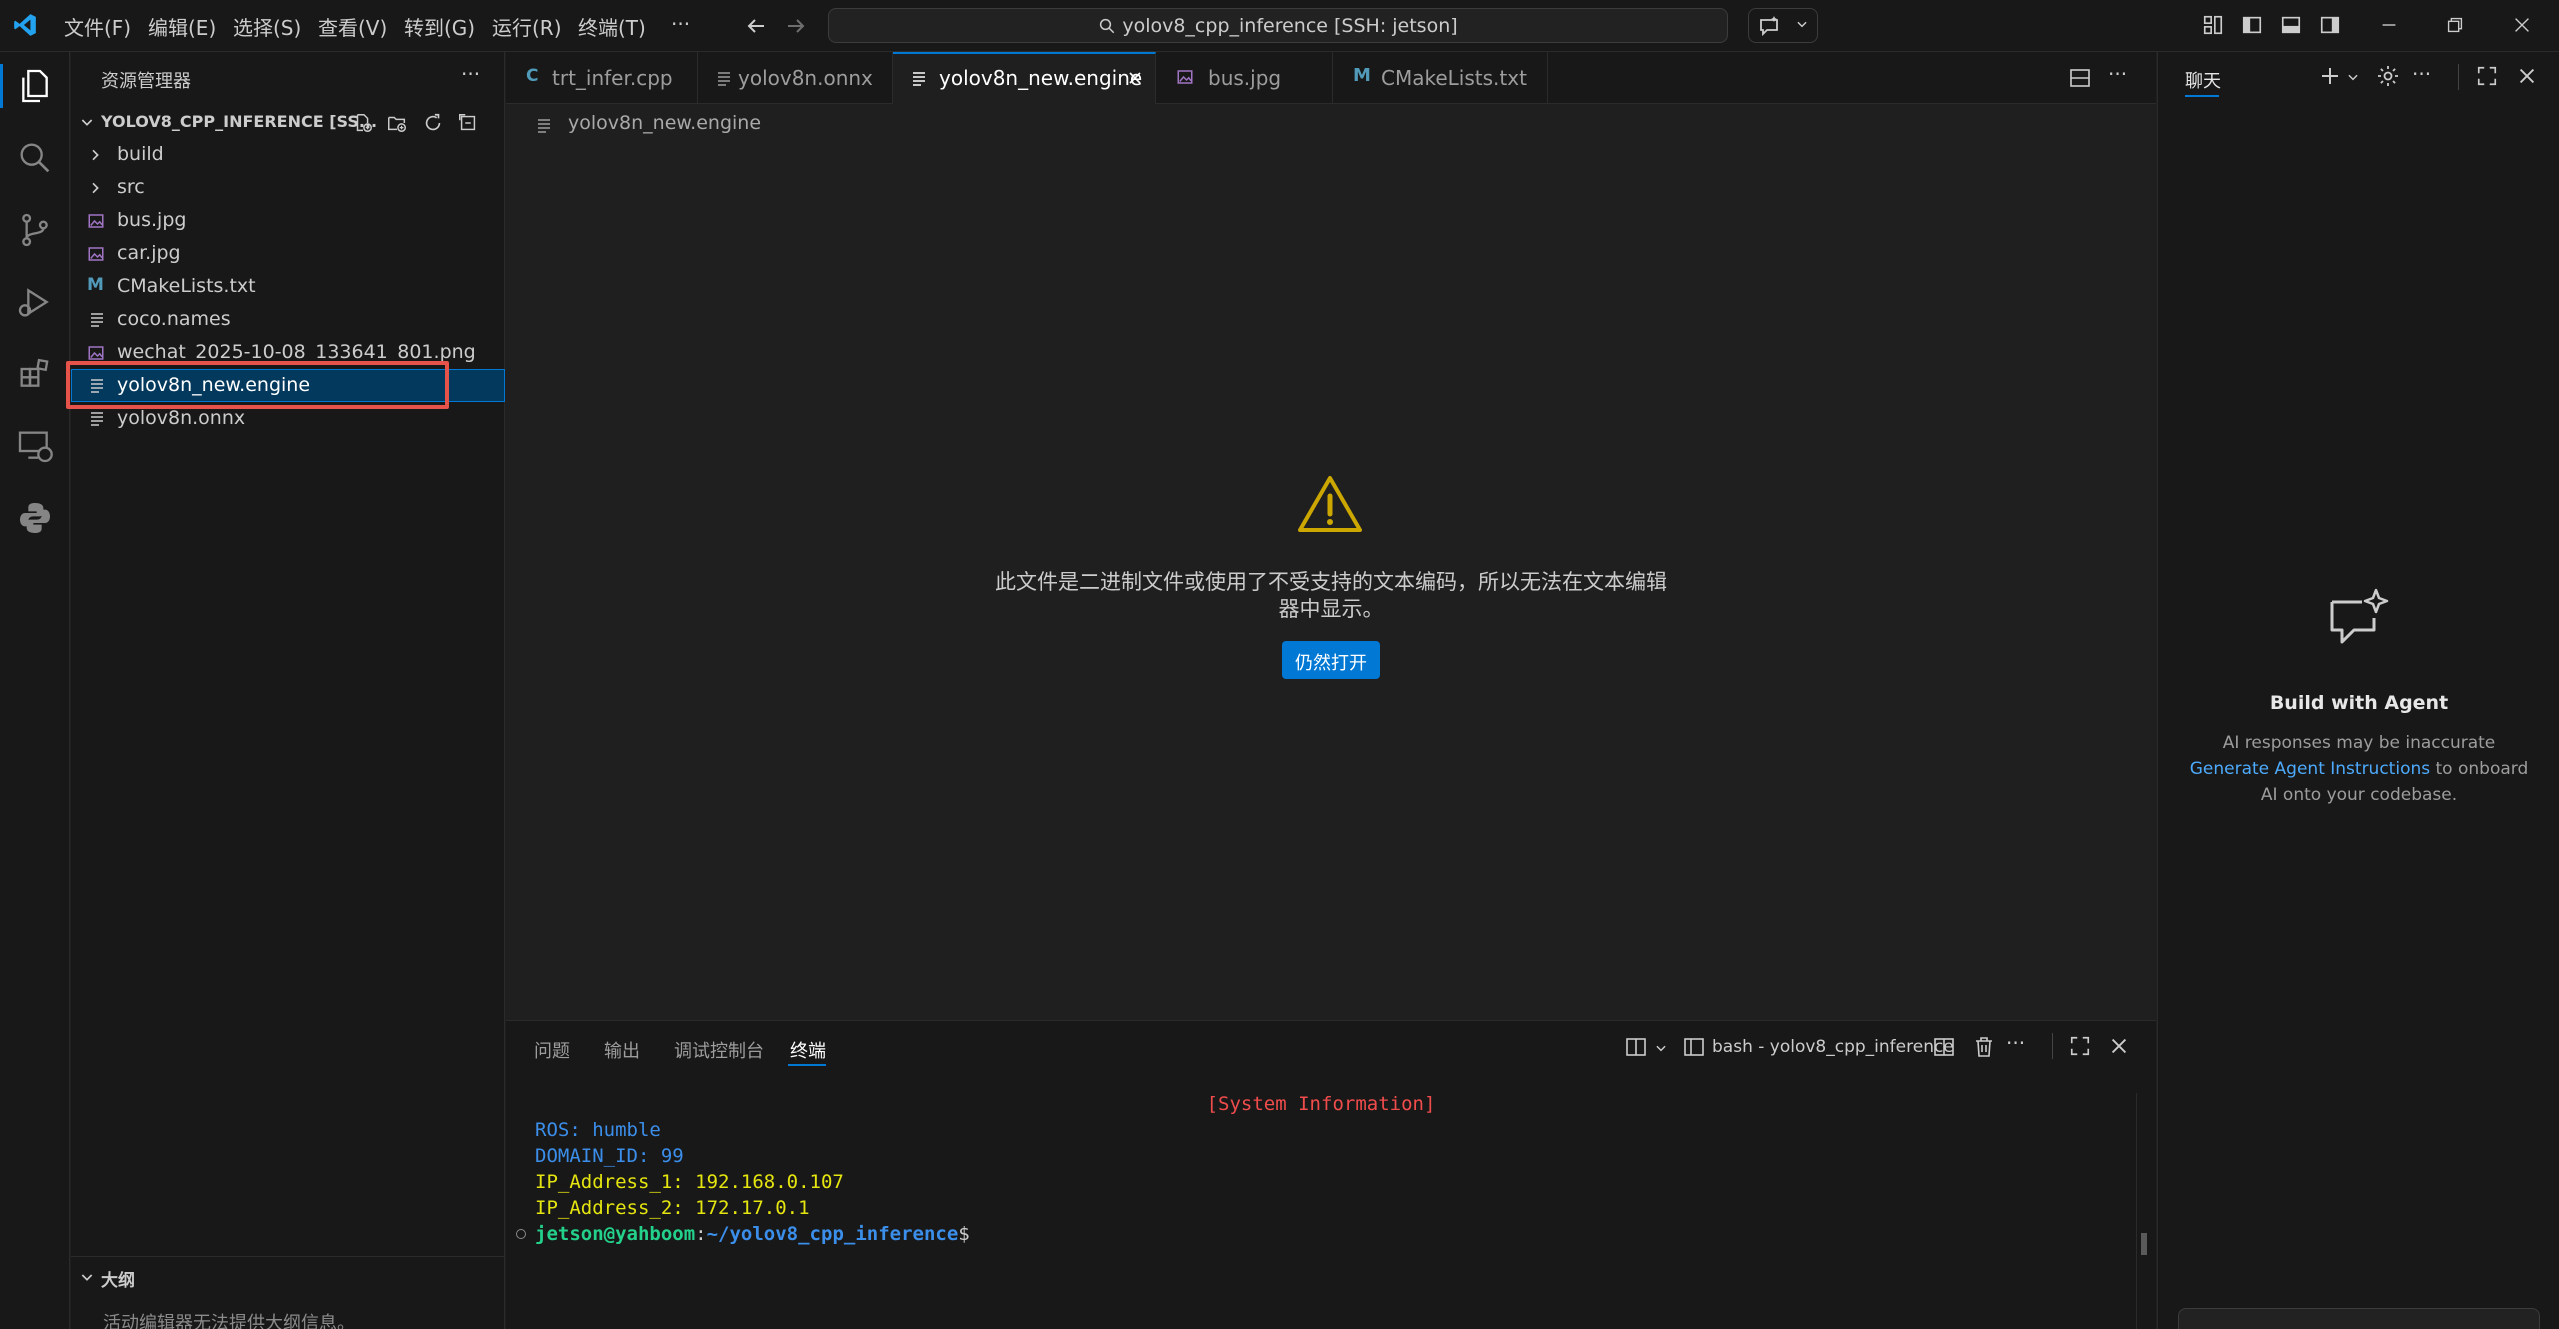 This screenshot has width=2559, height=1329. What do you see at coordinates (433, 123) in the screenshot?
I see `refresh-icon` at bounding box center [433, 123].